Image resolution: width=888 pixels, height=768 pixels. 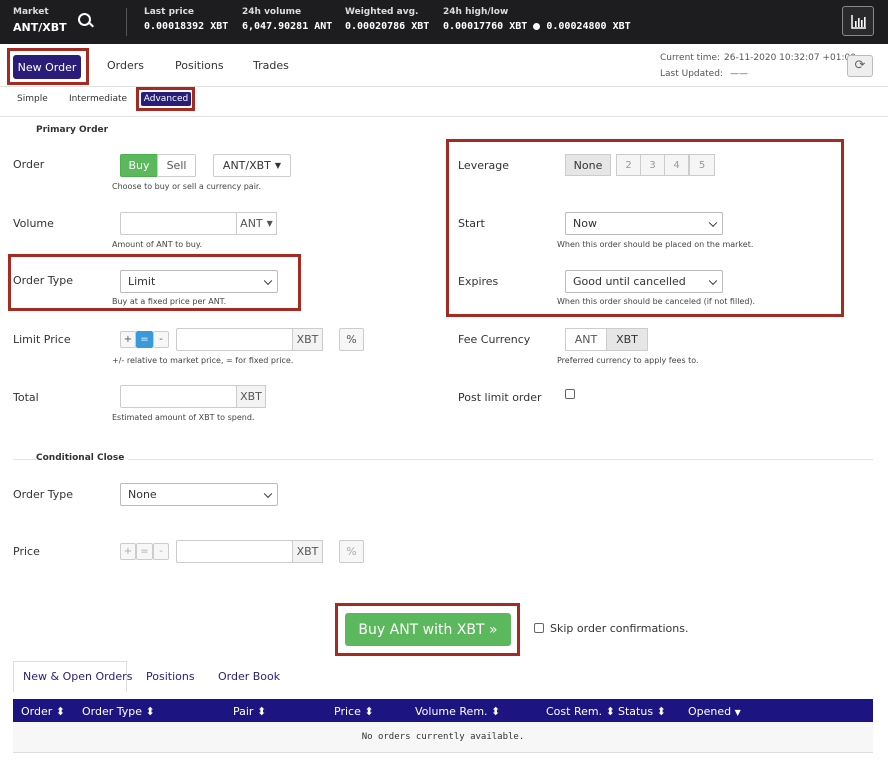 What do you see at coordinates (84, 19) in the screenshot?
I see `search-icon` at bounding box center [84, 19].